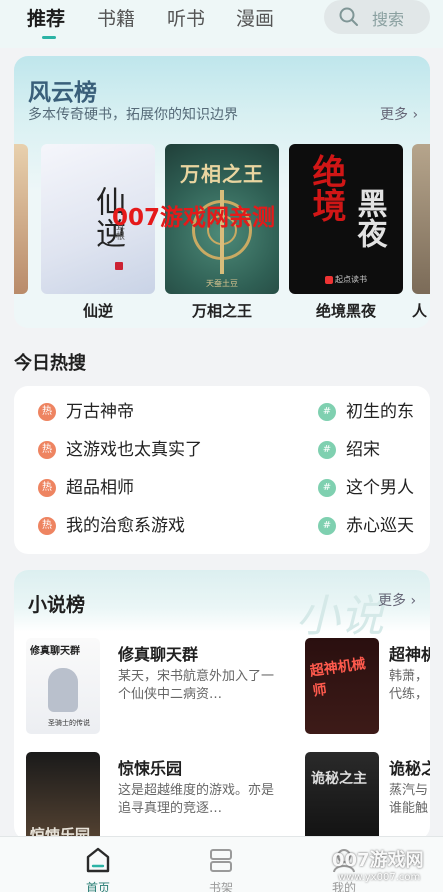 The height and width of the screenshot is (892, 443). Describe the element at coordinates (62, 93) in the screenshot. I see `fengyun-title: 风云榜` at that location.